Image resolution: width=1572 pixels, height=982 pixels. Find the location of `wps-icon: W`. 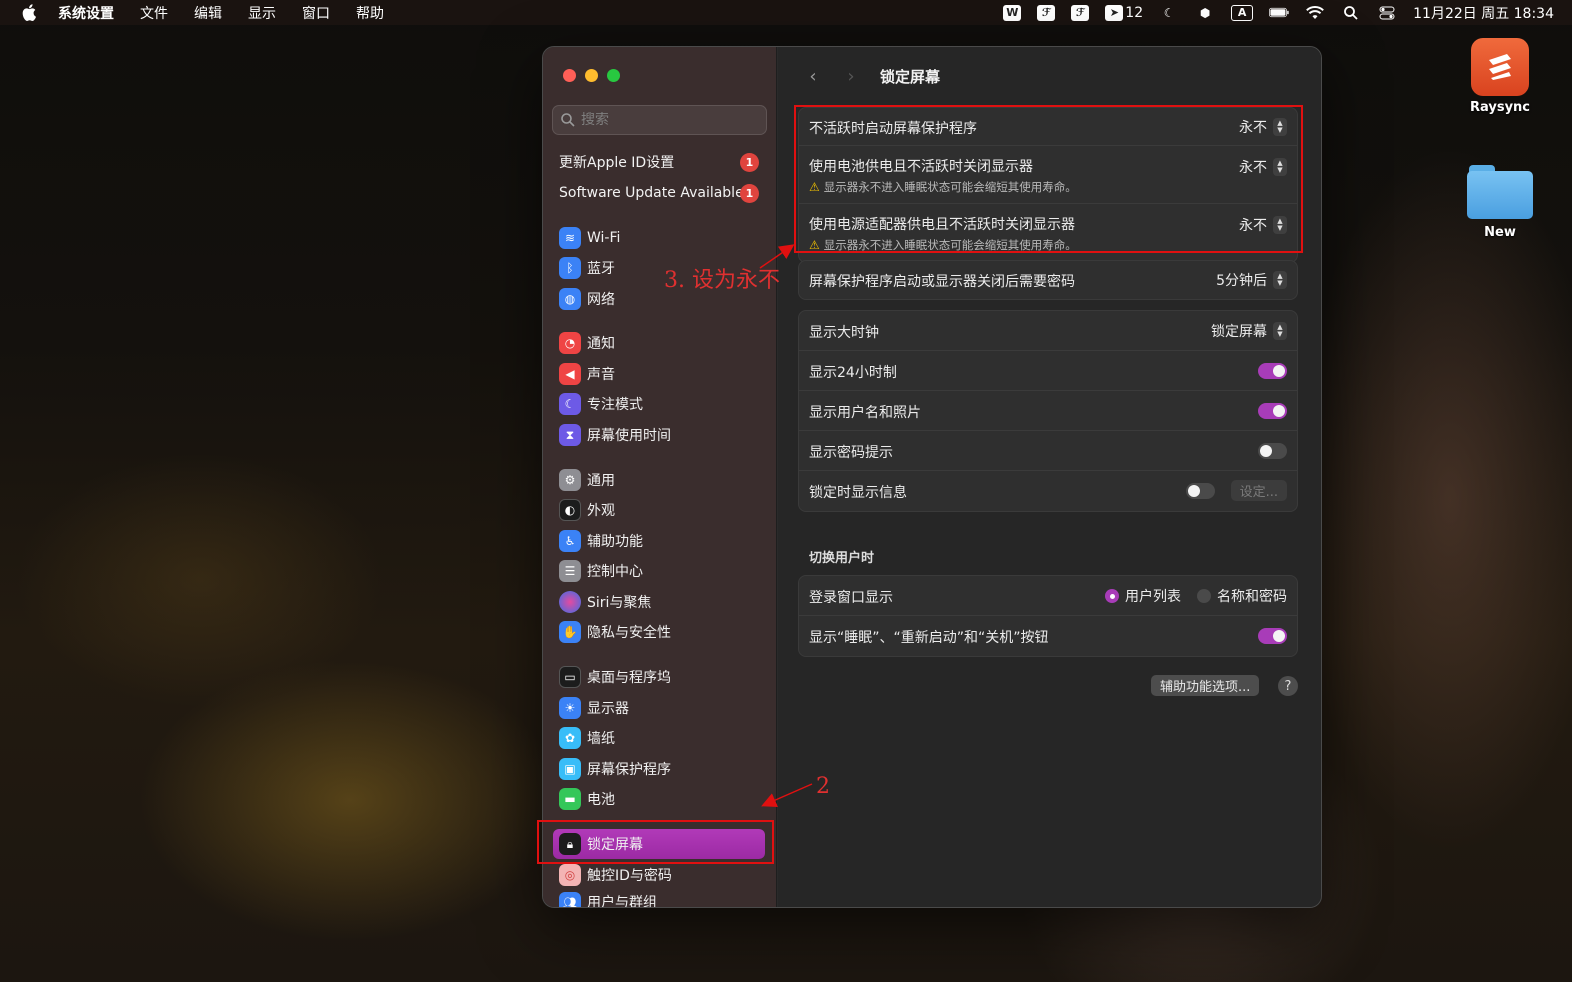

wps-icon: W is located at coordinates (1012, 12).